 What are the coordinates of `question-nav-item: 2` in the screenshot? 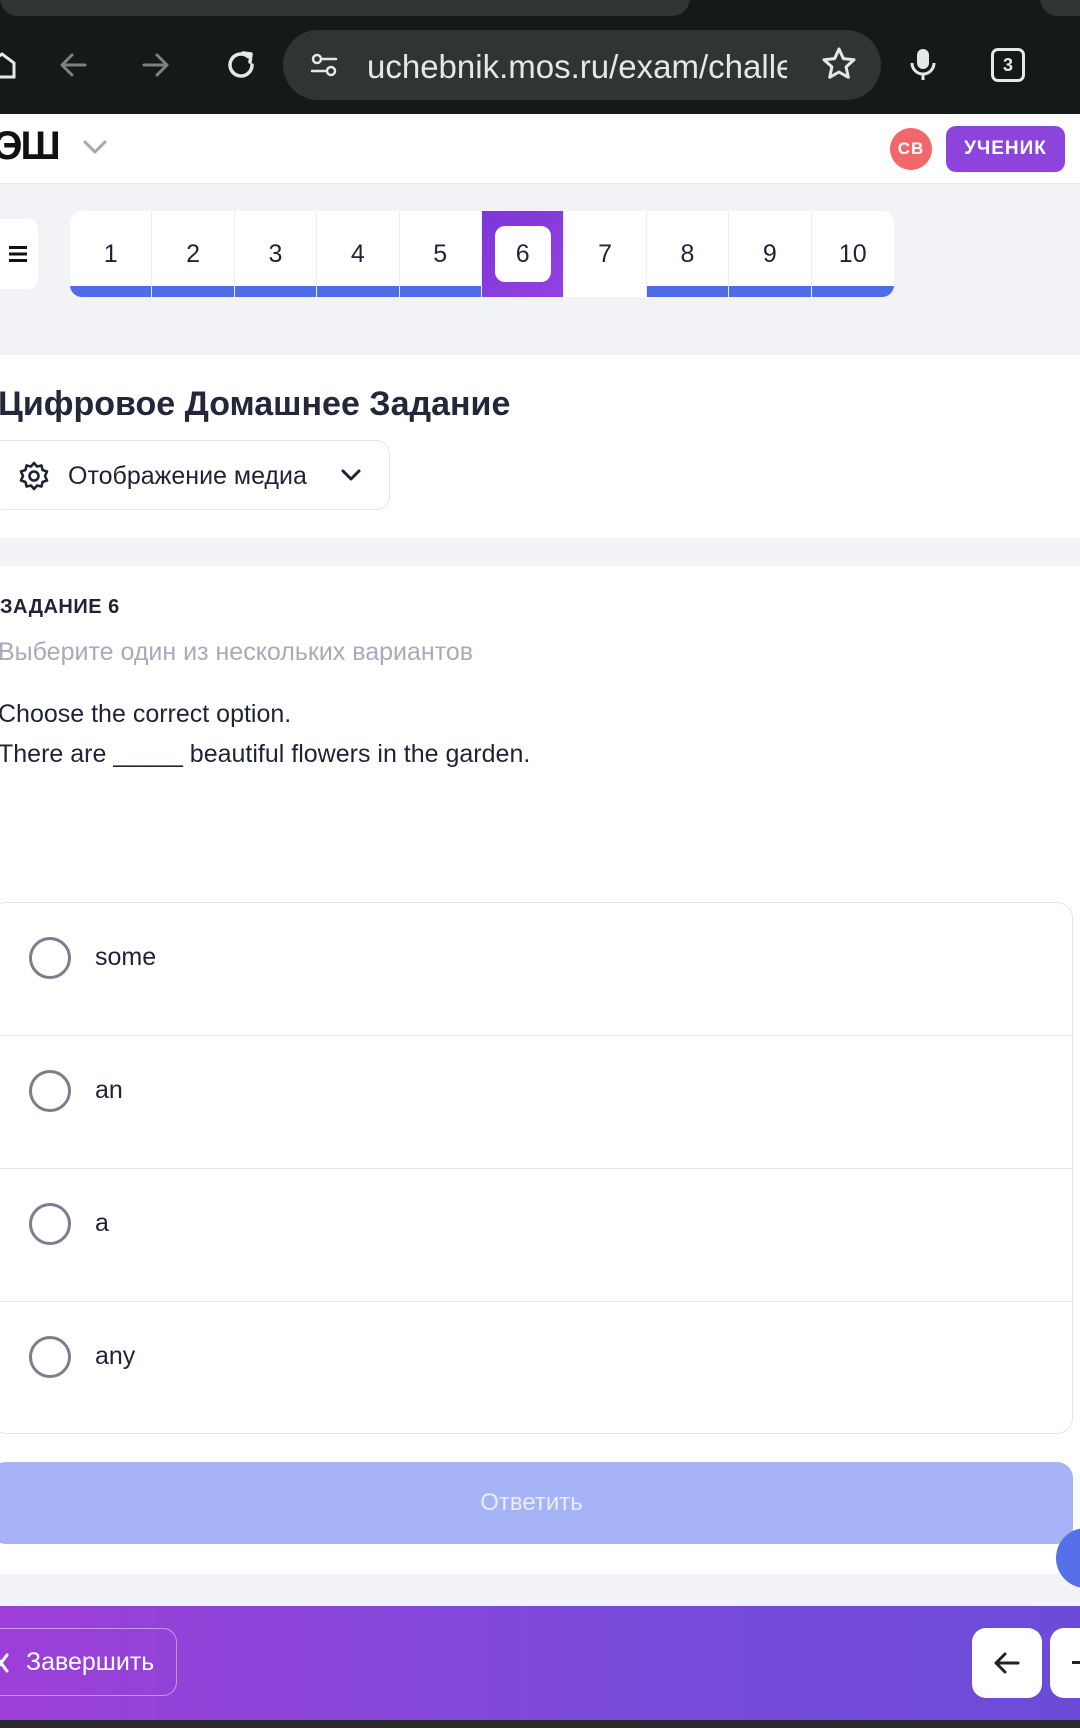 It's located at (193, 254).